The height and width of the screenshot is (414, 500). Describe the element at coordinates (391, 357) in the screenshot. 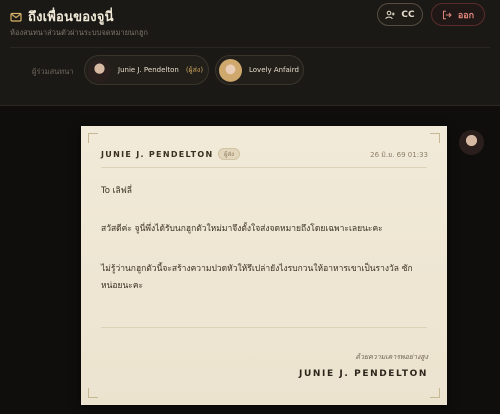

I see `letter-closing: ด้วยความเคารพอย่างสูง` at that location.